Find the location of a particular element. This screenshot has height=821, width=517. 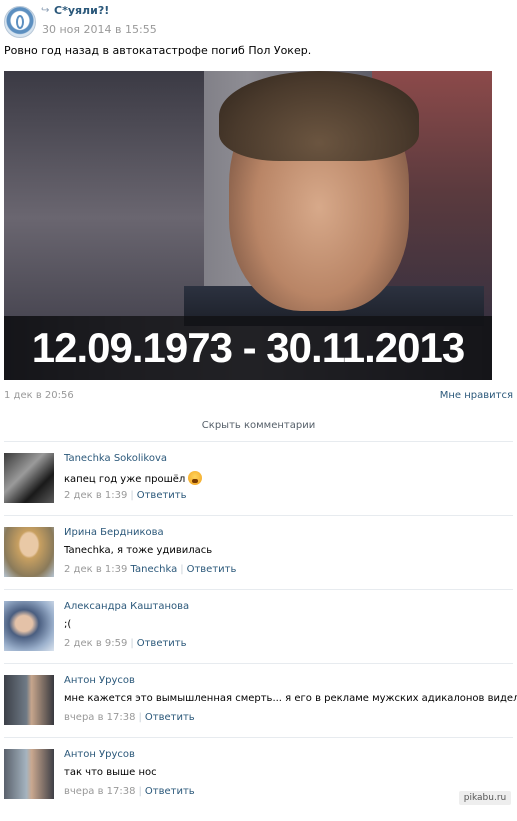

comment-meta: 2 дек в 9:59 | Ответить is located at coordinates (125, 643).